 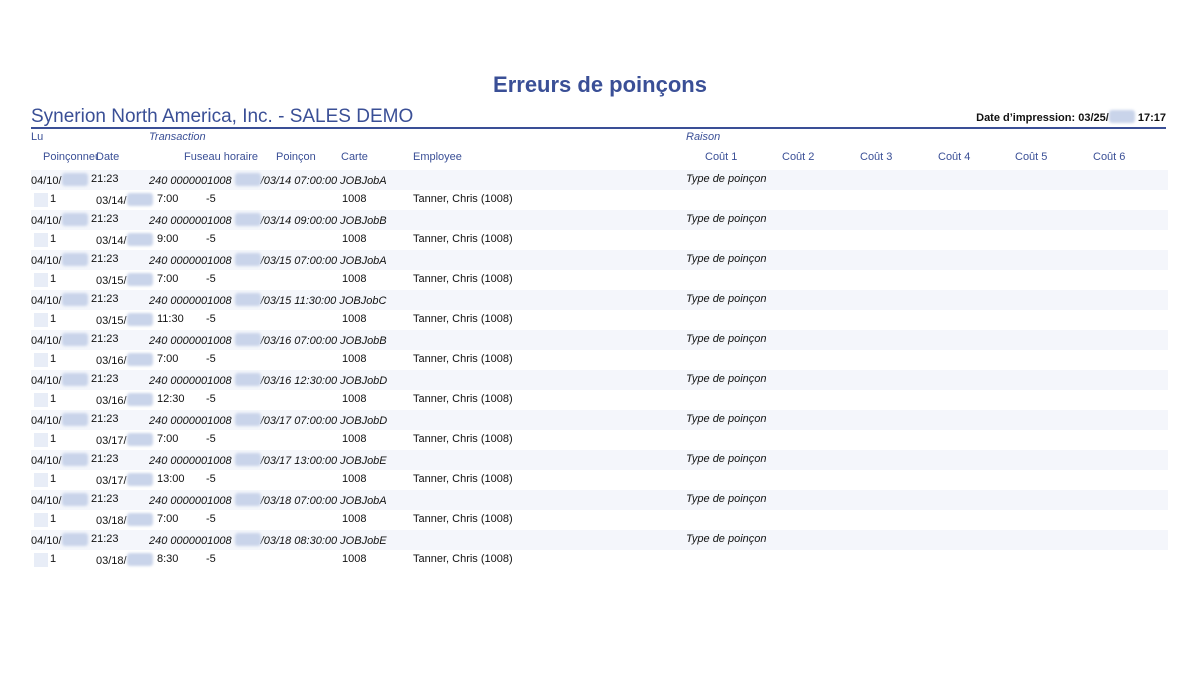 What do you see at coordinates (221, 157) in the screenshot?
I see `col-fuseau-horaire: Fuseau horaire` at bounding box center [221, 157].